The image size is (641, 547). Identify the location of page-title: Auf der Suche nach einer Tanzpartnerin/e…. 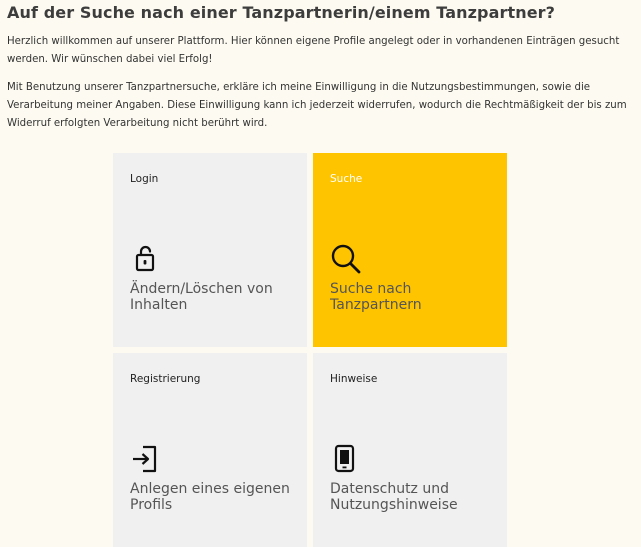
(281, 12).